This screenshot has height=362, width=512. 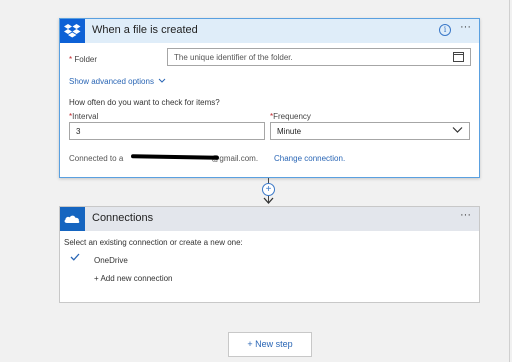 I want to click on folder-input: The unique identifier of the folder., so click(x=319, y=57).